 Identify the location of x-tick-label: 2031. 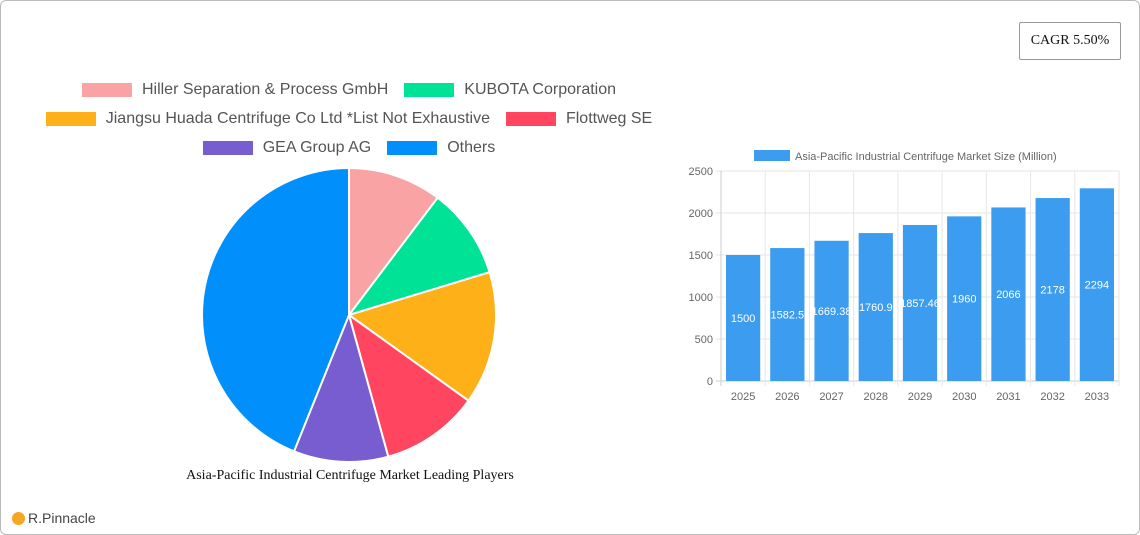
(1008, 397).